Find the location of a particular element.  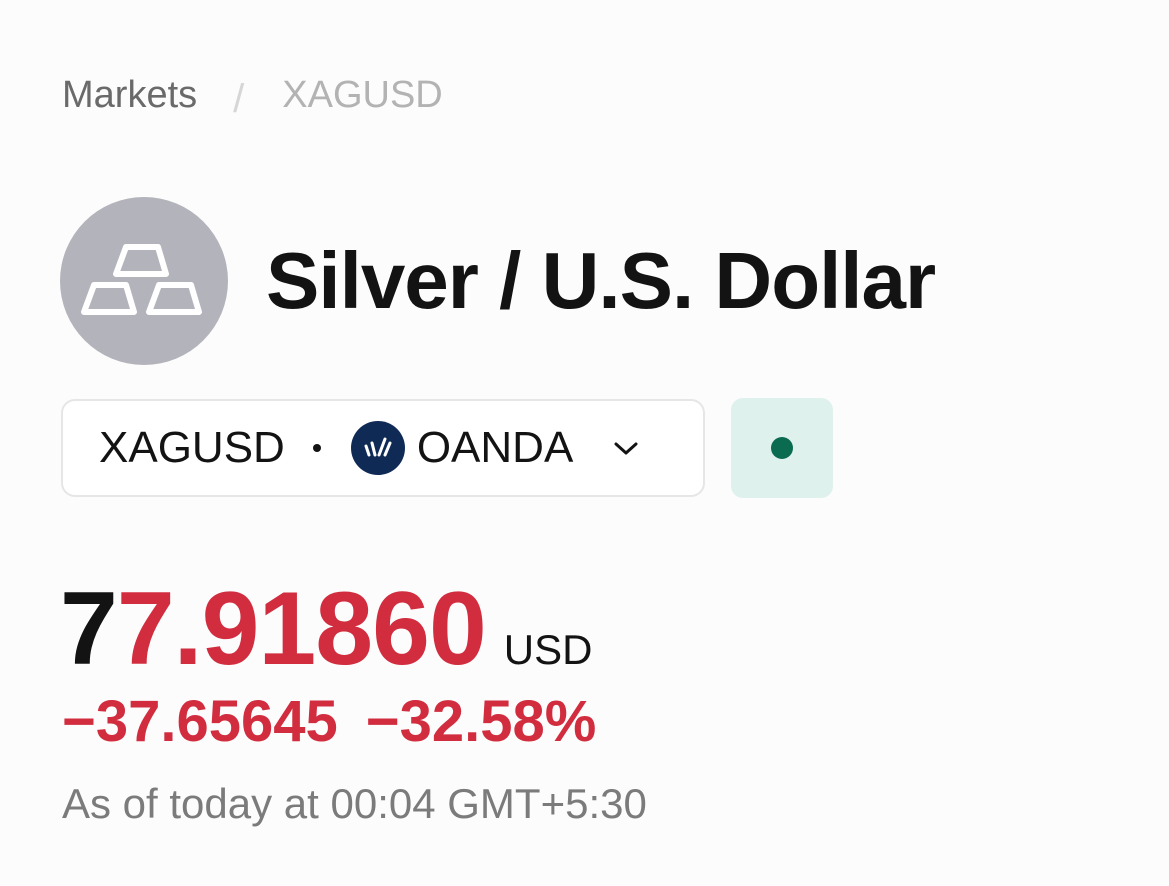

last-price: 77.91860 is located at coordinates (273, 629).